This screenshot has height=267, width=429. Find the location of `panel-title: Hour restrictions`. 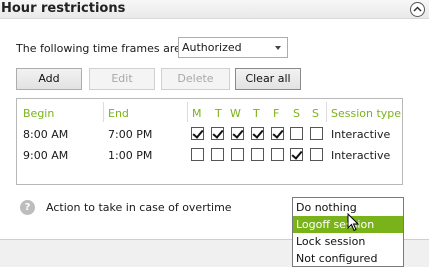

panel-title: Hour restrictions is located at coordinates (63, 8).